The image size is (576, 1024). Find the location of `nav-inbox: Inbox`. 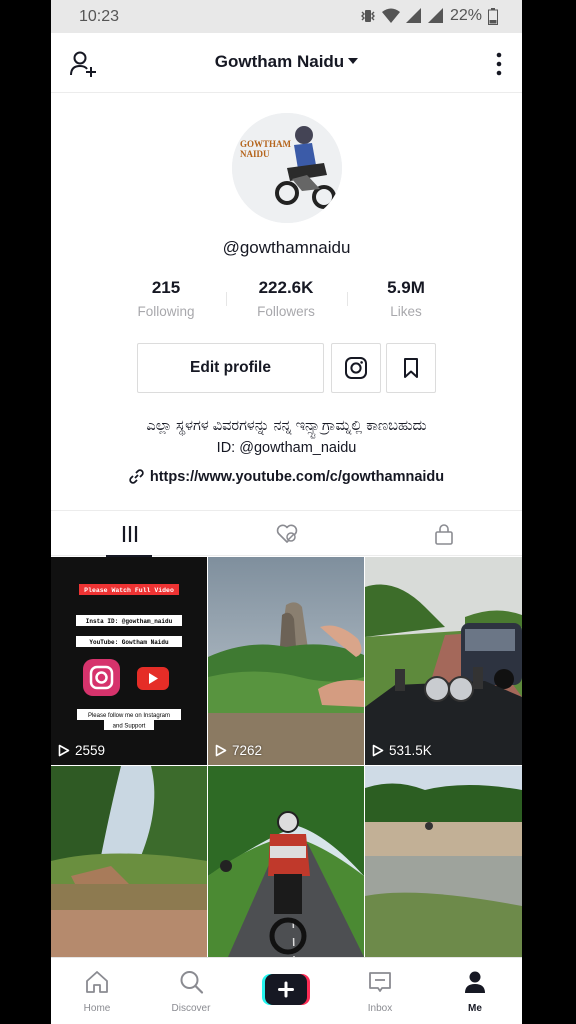

nav-inbox: Inbox is located at coordinates (380, 991).